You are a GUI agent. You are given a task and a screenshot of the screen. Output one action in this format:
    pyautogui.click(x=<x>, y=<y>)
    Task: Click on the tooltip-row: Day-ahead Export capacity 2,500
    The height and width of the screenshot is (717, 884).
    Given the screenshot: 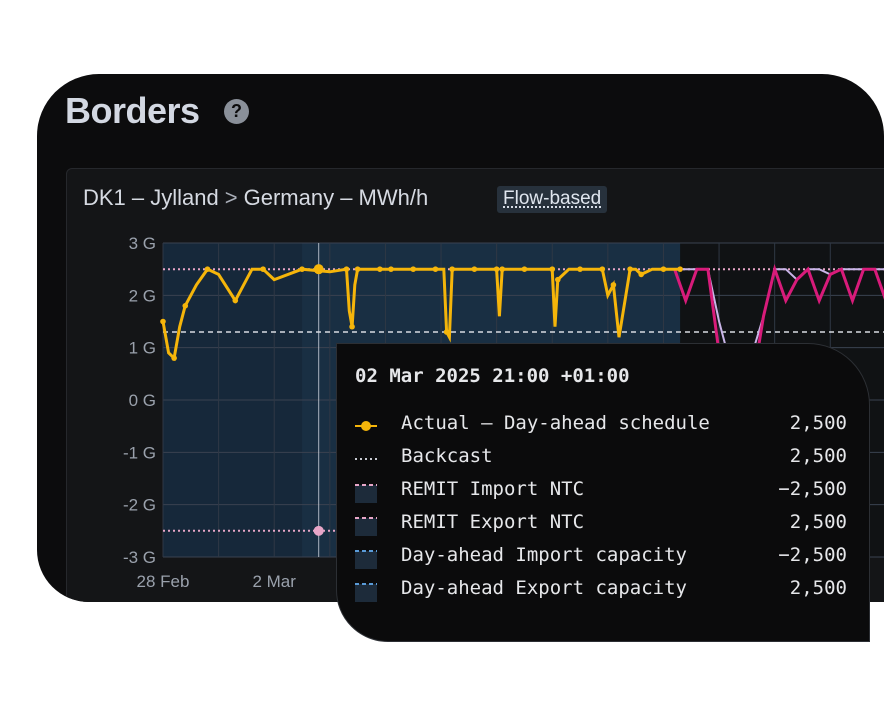 What is the action you would take?
    pyautogui.click(x=601, y=590)
    